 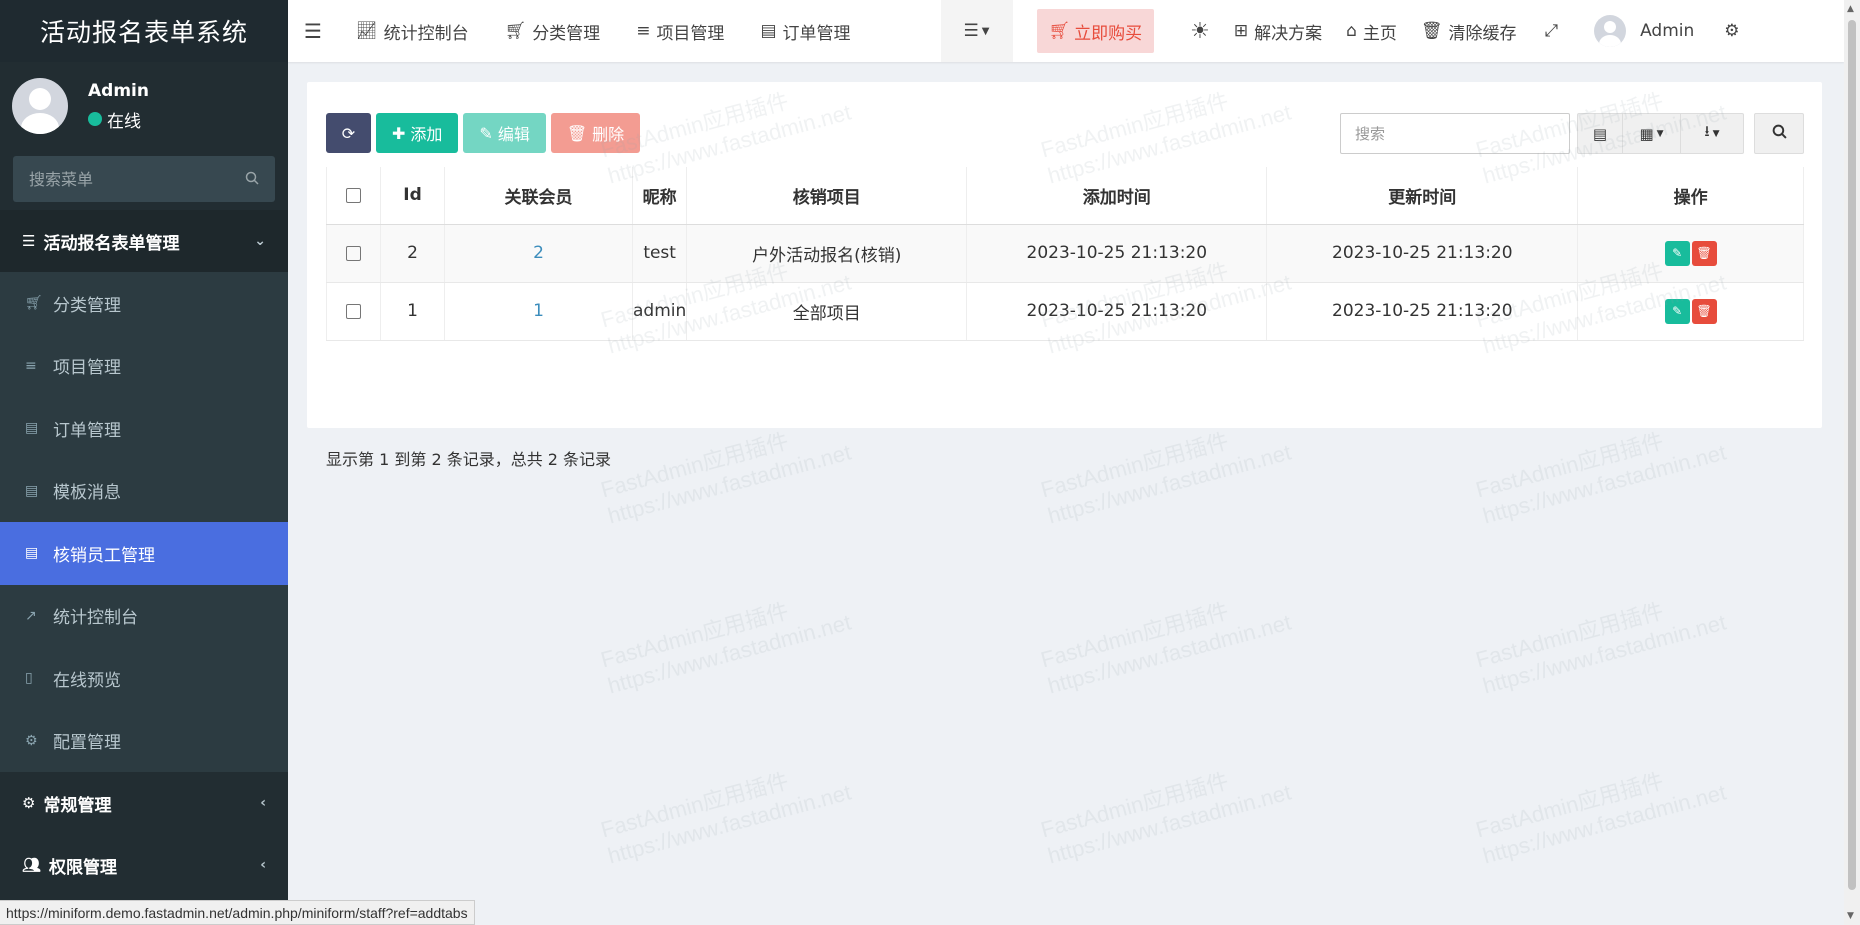 I want to click on cell-project: 户外活动报名(核销), so click(x=826, y=253).